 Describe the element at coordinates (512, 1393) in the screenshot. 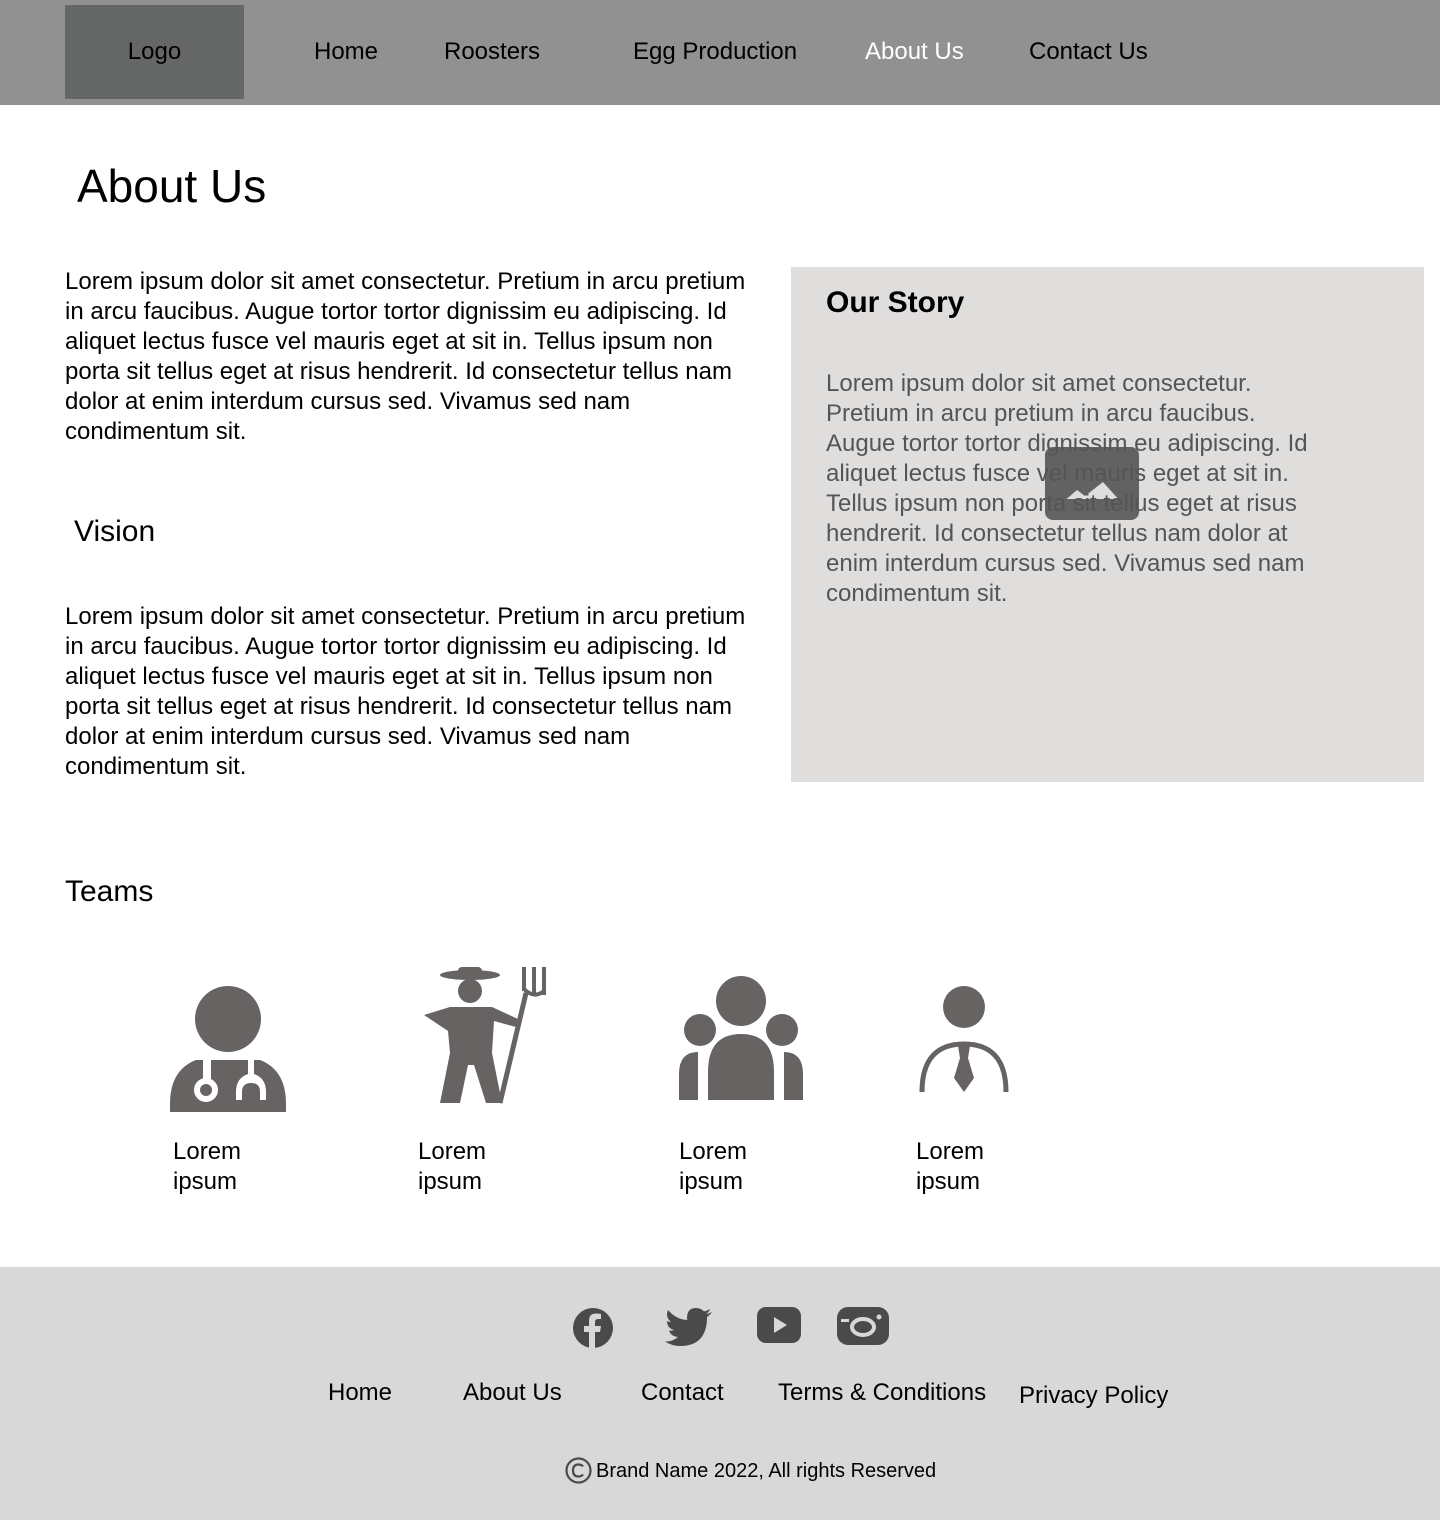

I see `footer-link-about-us: About Us` at that location.